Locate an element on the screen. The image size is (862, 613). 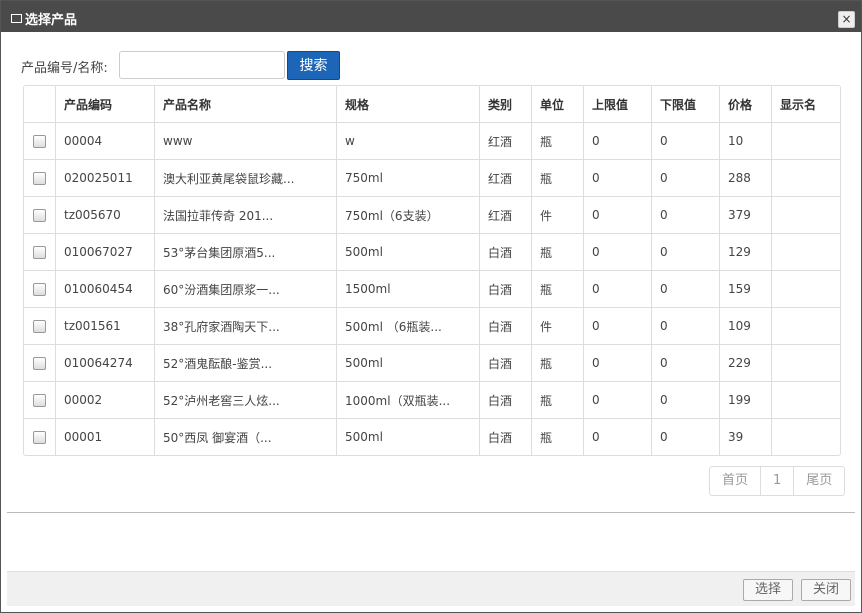
cell-spec: 750ml（6支装） is located at coordinates (408, 215).